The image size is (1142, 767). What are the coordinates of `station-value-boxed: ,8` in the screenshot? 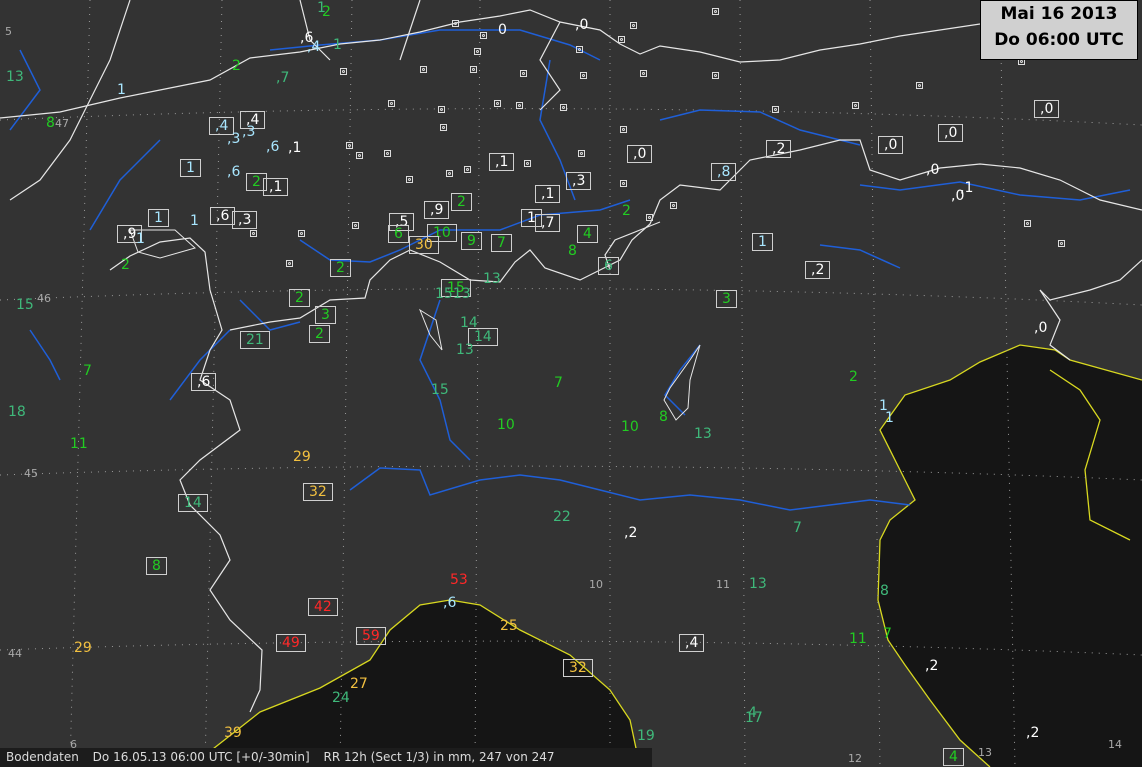 It's located at (724, 172).